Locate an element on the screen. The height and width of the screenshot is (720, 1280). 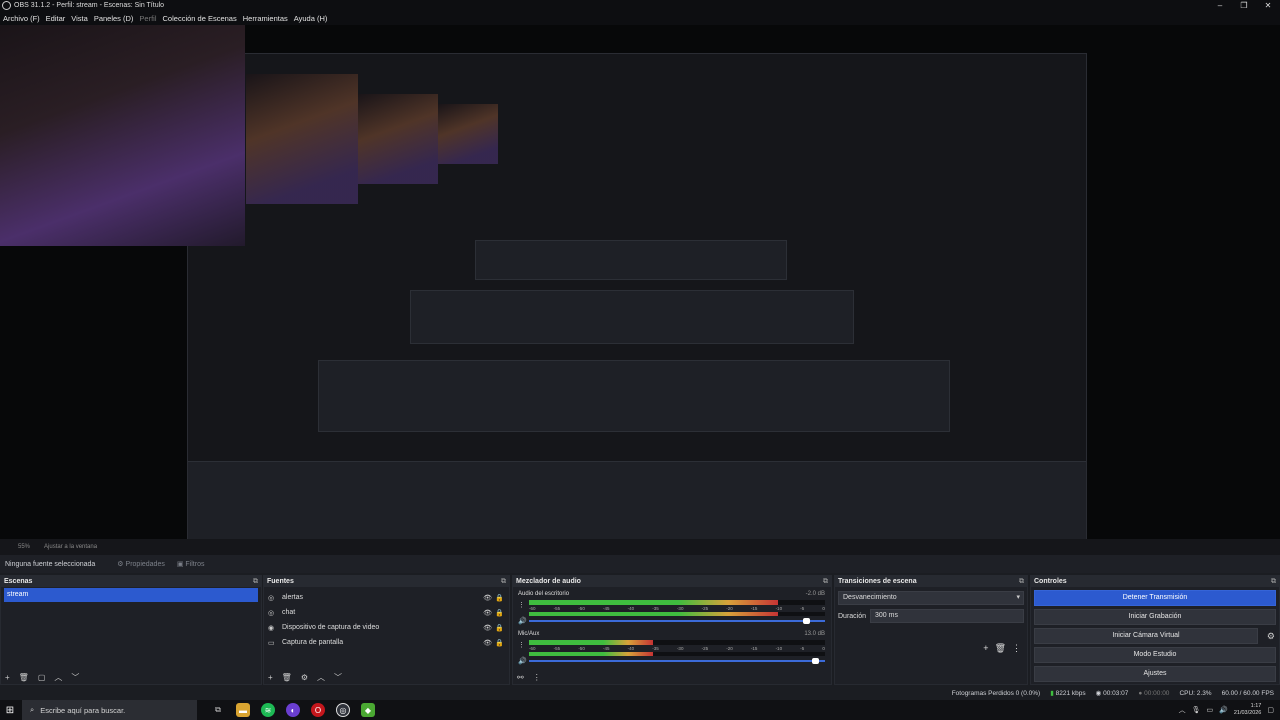
menu-vista: Vista is located at coordinates (79, 18).